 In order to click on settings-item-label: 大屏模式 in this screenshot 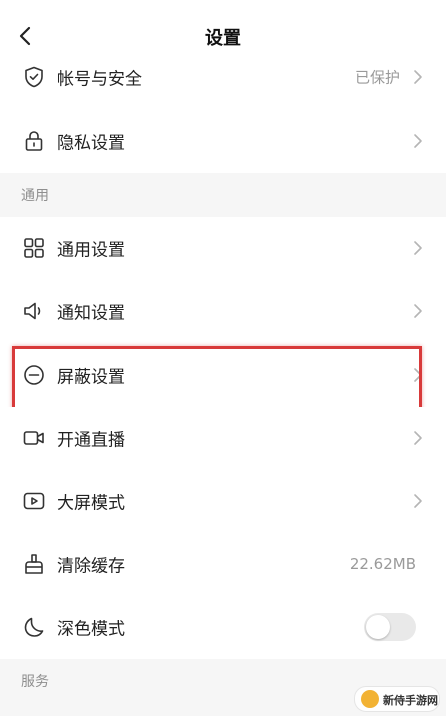, I will do `click(91, 503)`.